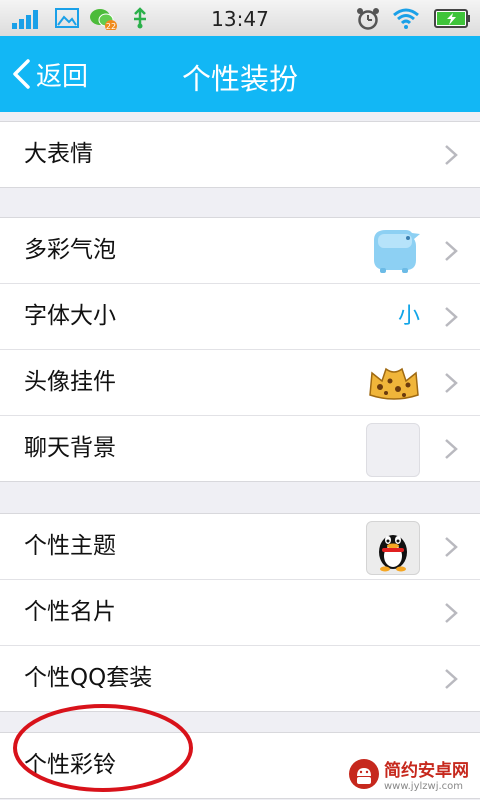 Image resolution: width=480 pixels, height=800 pixels. Describe the element at coordinates (70, 316) in the screenshot. I see `row-label: 字体大小` at that location.